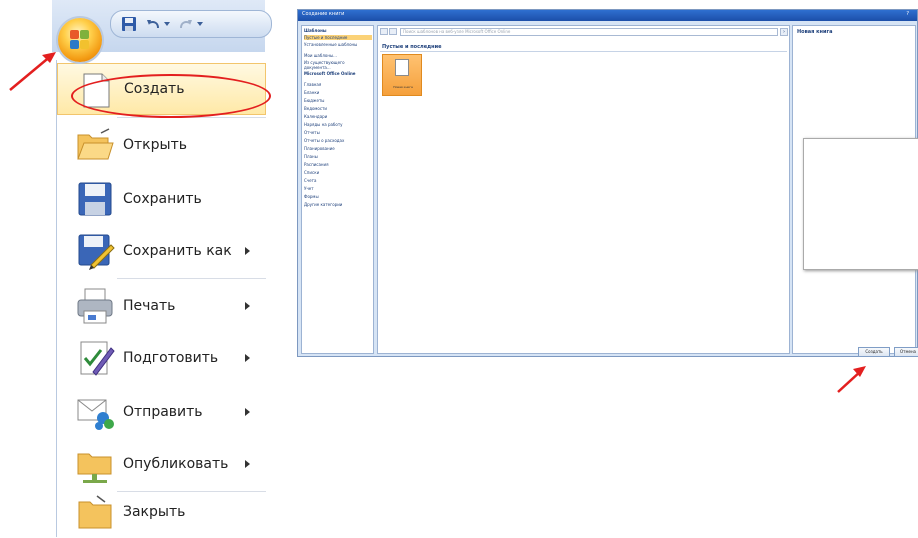  I want to click on sidebar-item-installed: Установленные шаблоны, so click(338, 44).